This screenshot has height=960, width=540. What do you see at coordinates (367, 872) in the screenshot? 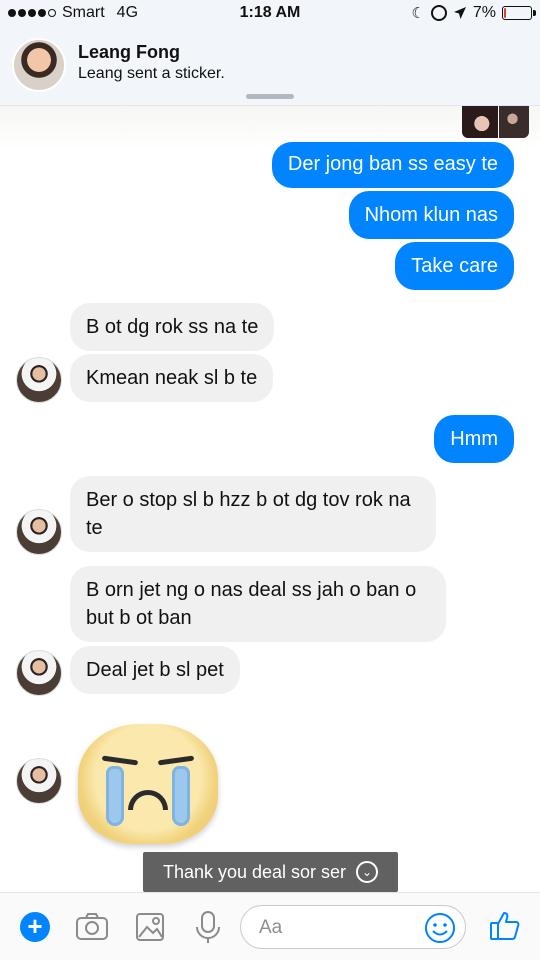
I see `chevron-down-circle-icon: ⌄` at bounding box center [367, 872].